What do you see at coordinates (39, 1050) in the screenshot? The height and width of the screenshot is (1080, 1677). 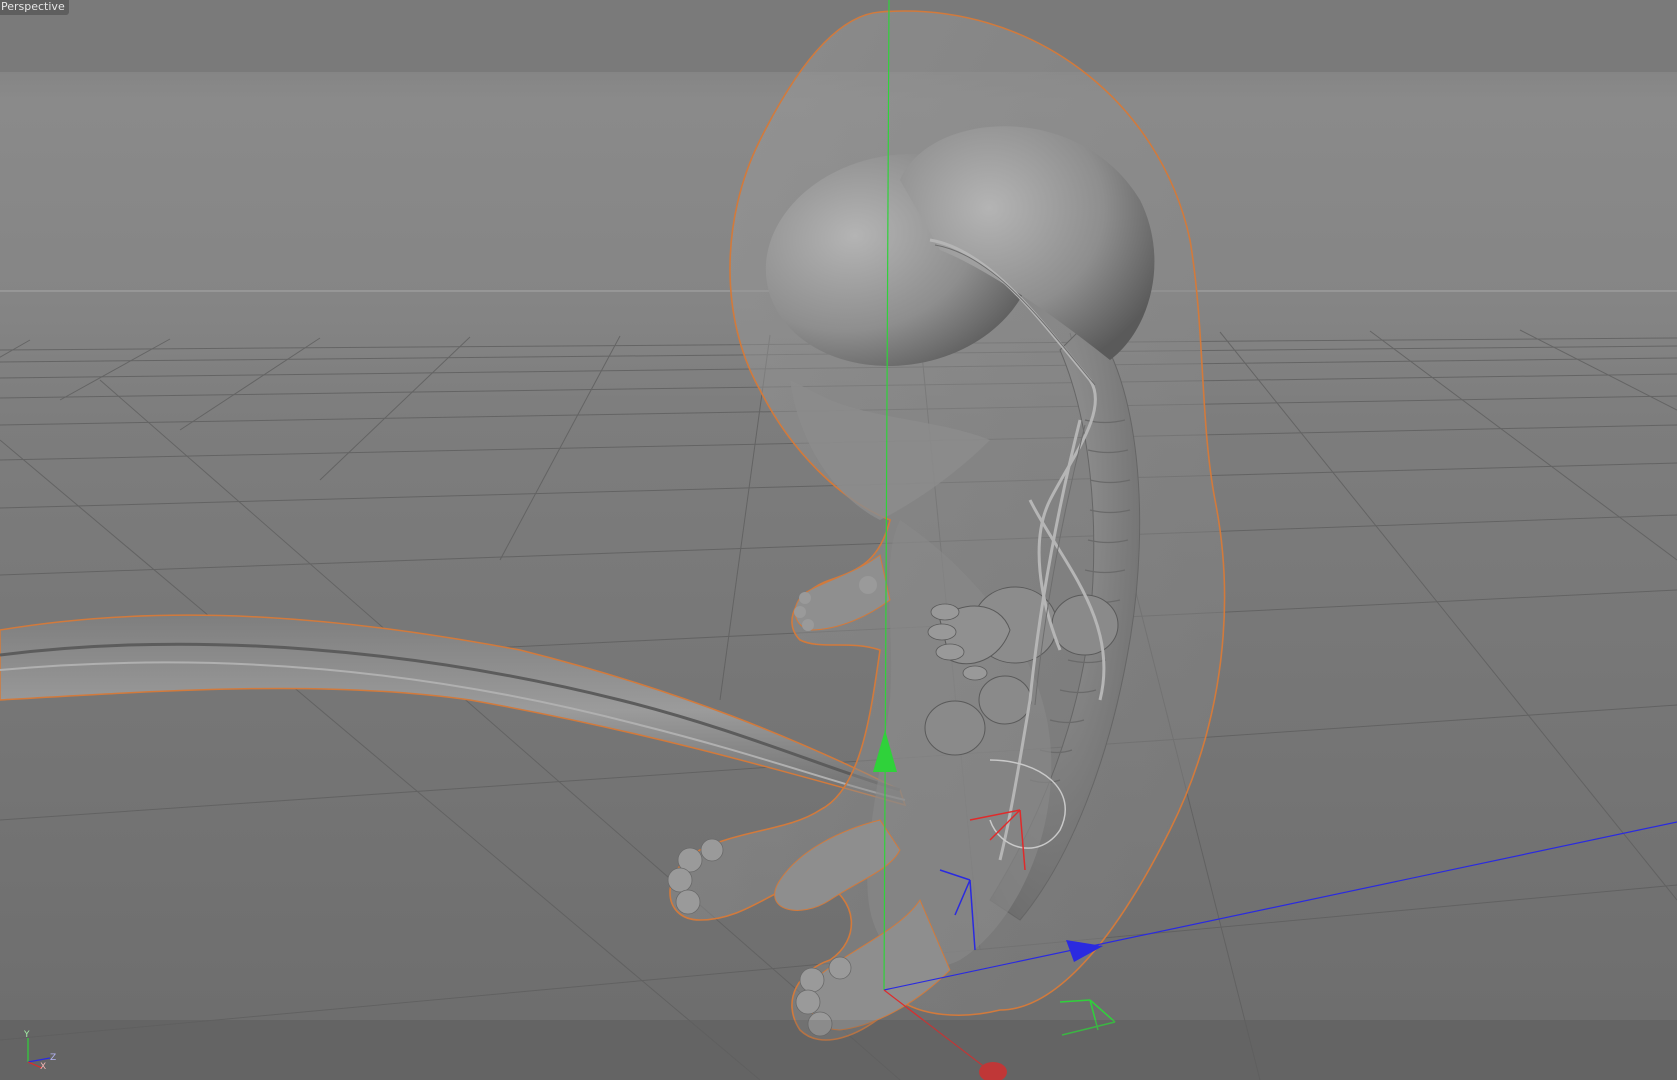 I see `orientation-axes-widget: Y Z X` at bounding box center [39, 1050].